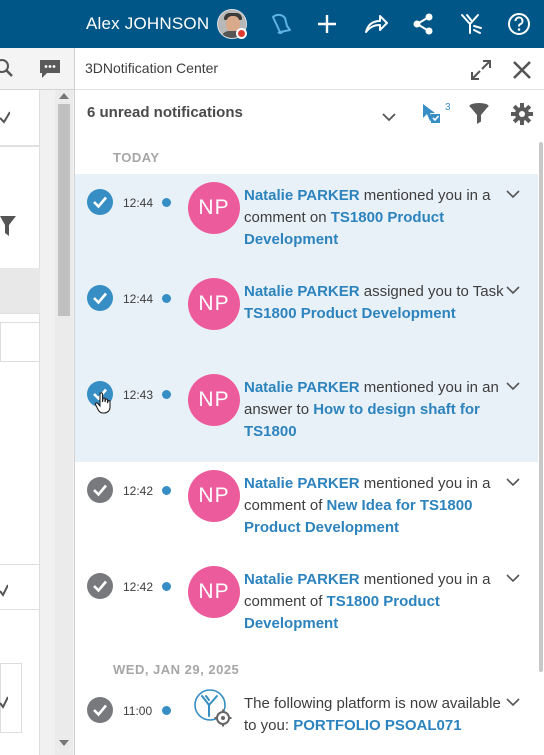  What do you see at coordinates (471, 24) in the screenshot?
I see `compass-icon` at bounding box center [471, 24].